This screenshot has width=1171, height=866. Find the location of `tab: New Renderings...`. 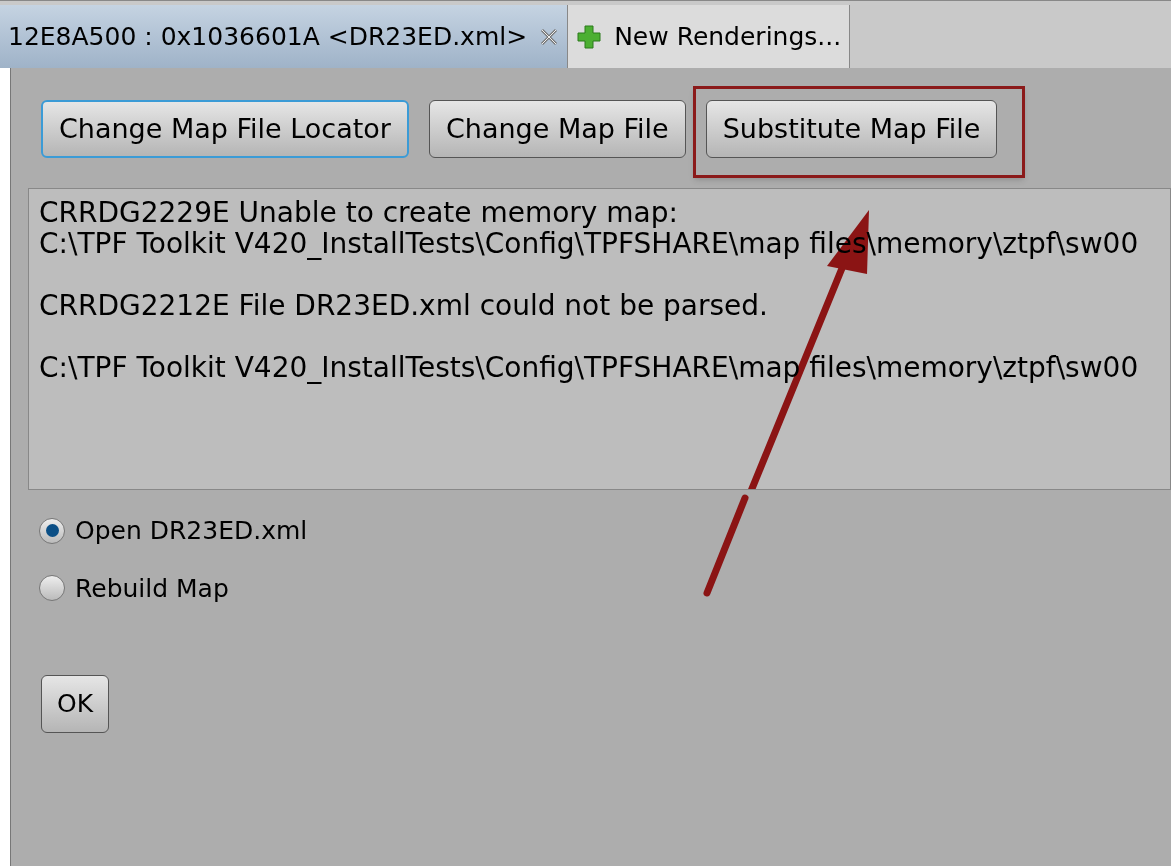

tab: New Renderings... is located at coordinates (709, 36).